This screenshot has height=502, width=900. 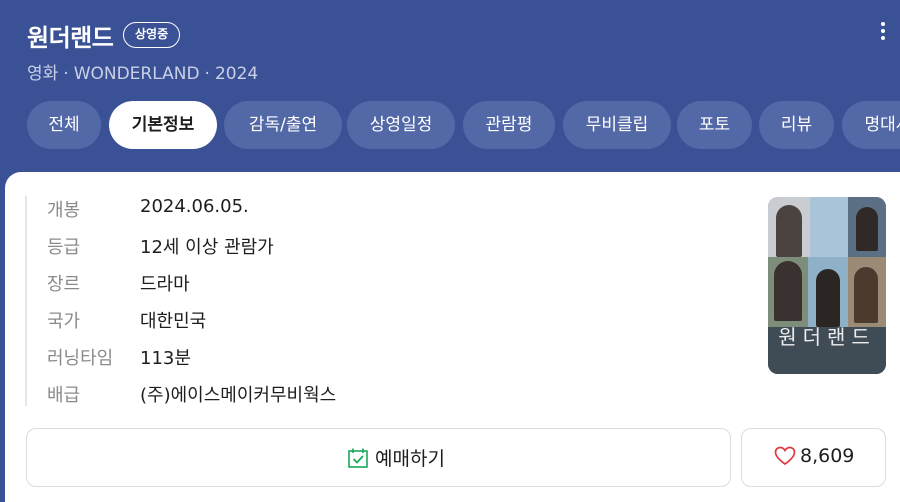 I want to click on movie-title: 원더랜드, so click(x=70, y=38).